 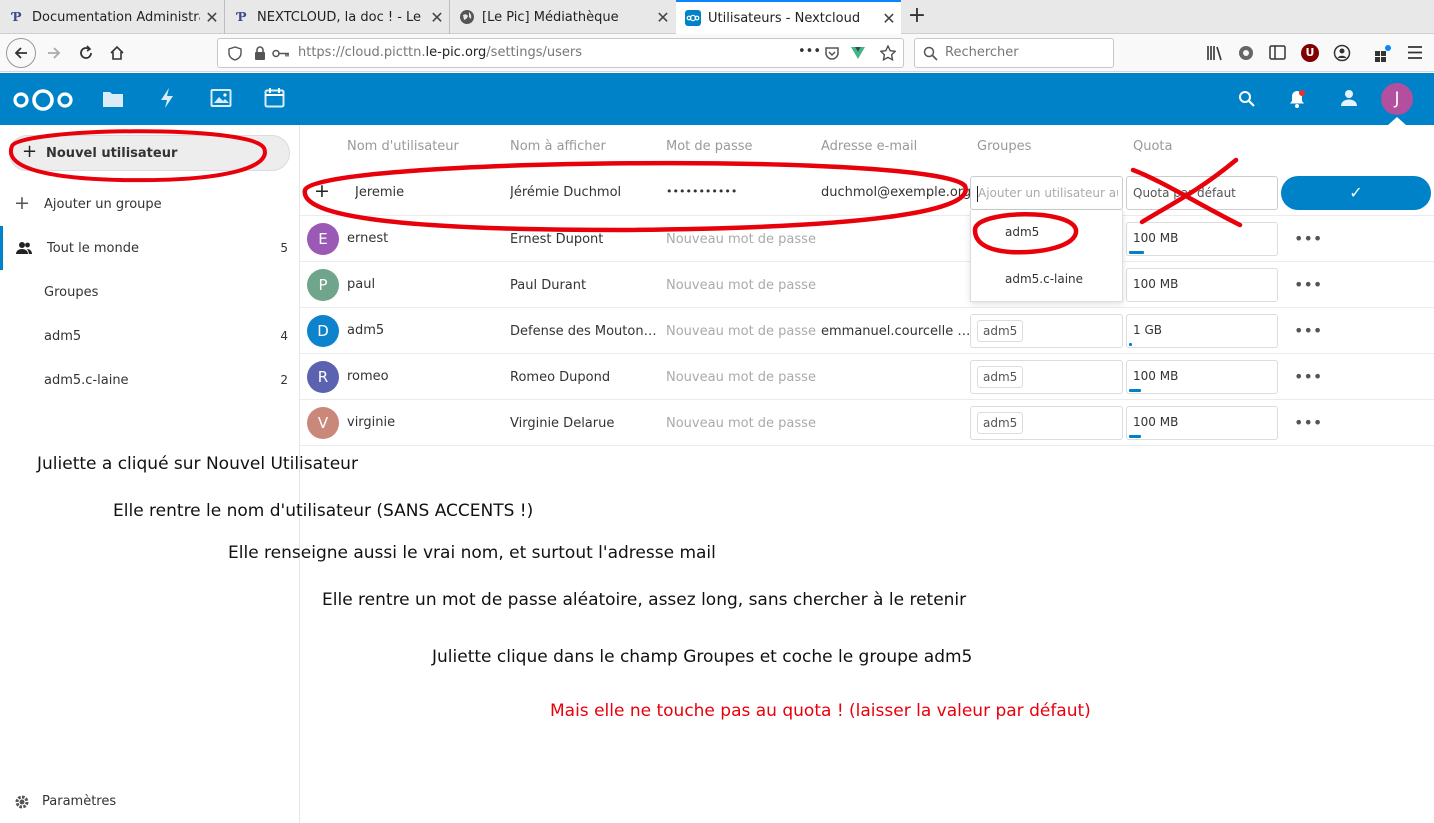 What do you see at coordinates (1025, 233) in the screenshot?
I see `annotation-ellipse-adm5` at bounding box center [1025, 233].